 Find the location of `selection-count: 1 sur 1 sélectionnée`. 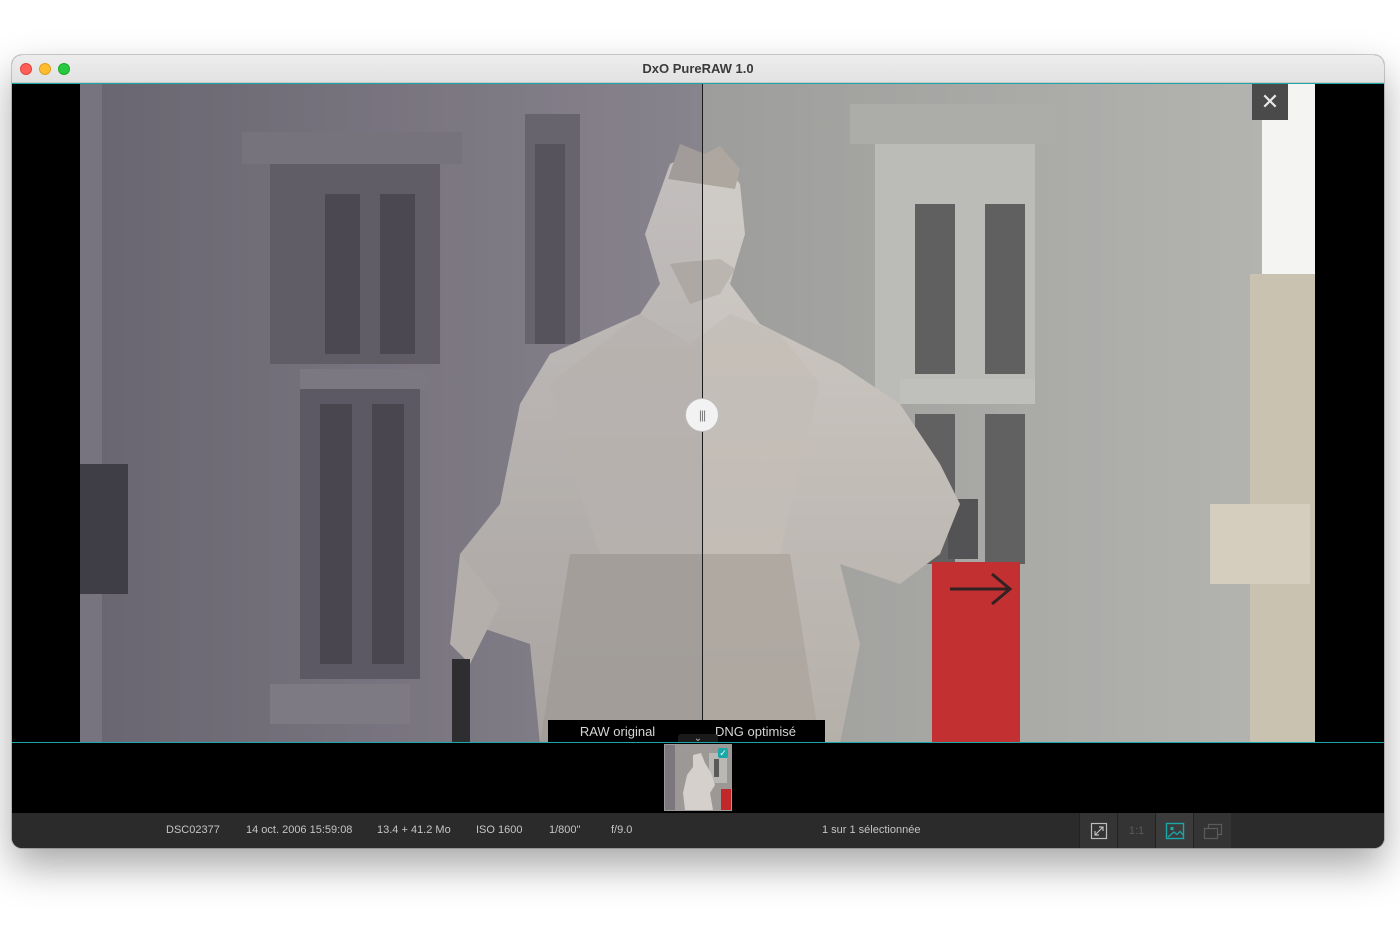

selection-count: 1 sur 1 sélectionnée is located at coordinates (871, 830).